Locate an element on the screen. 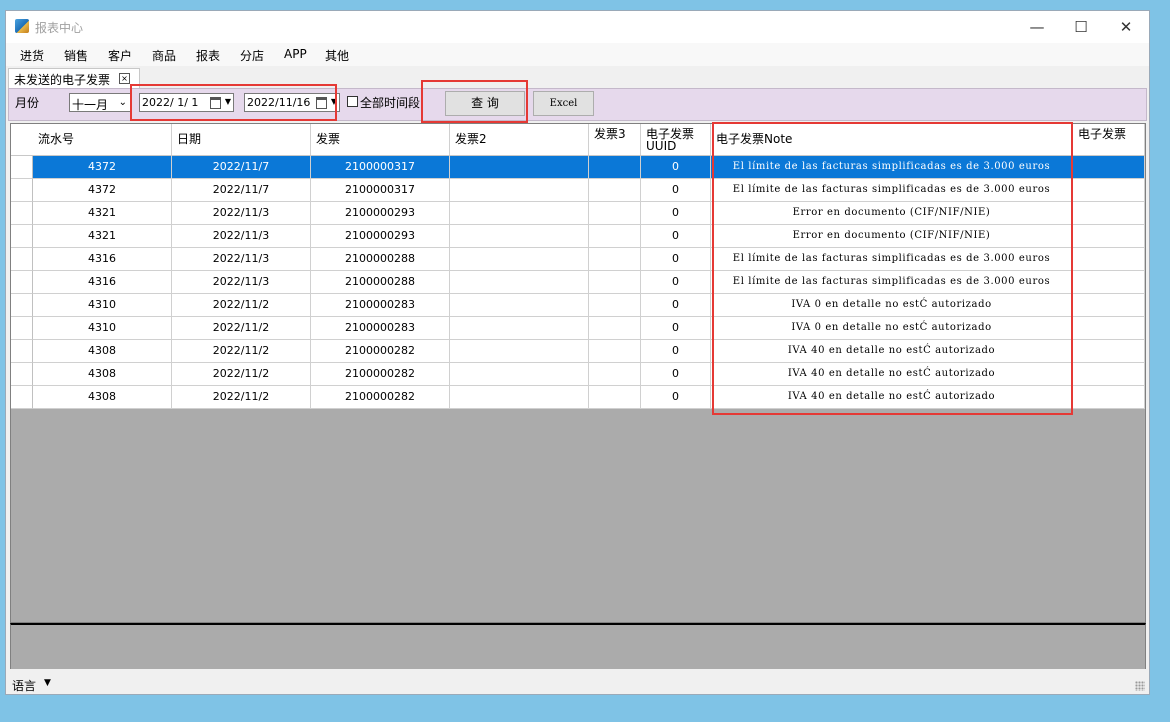 The height and width of the screenshot is (722, 1170). column-header: 流水号 is located at coordinates (102, 139).